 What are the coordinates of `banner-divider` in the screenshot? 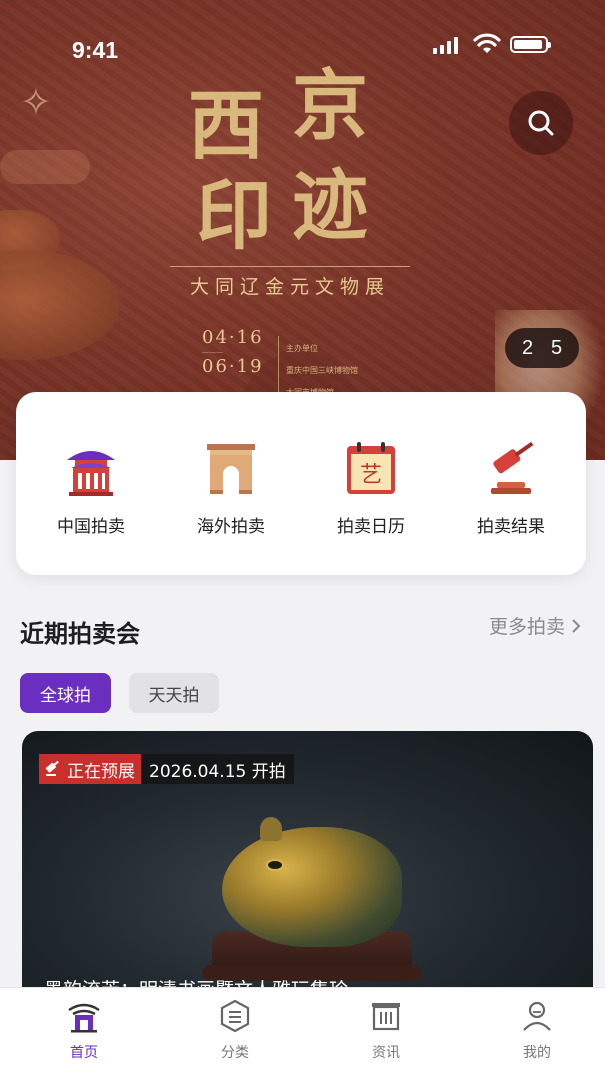 It's located at (290, 266).